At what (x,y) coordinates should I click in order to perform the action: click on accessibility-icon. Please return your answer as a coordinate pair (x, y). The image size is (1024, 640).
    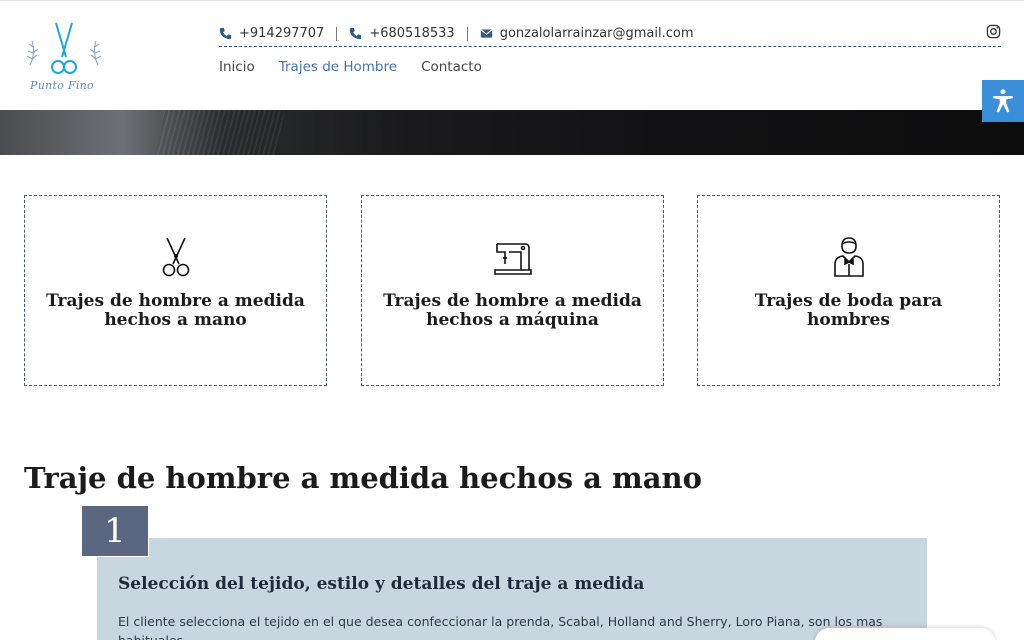
    Looking at the image, I should click on (1003, 101).